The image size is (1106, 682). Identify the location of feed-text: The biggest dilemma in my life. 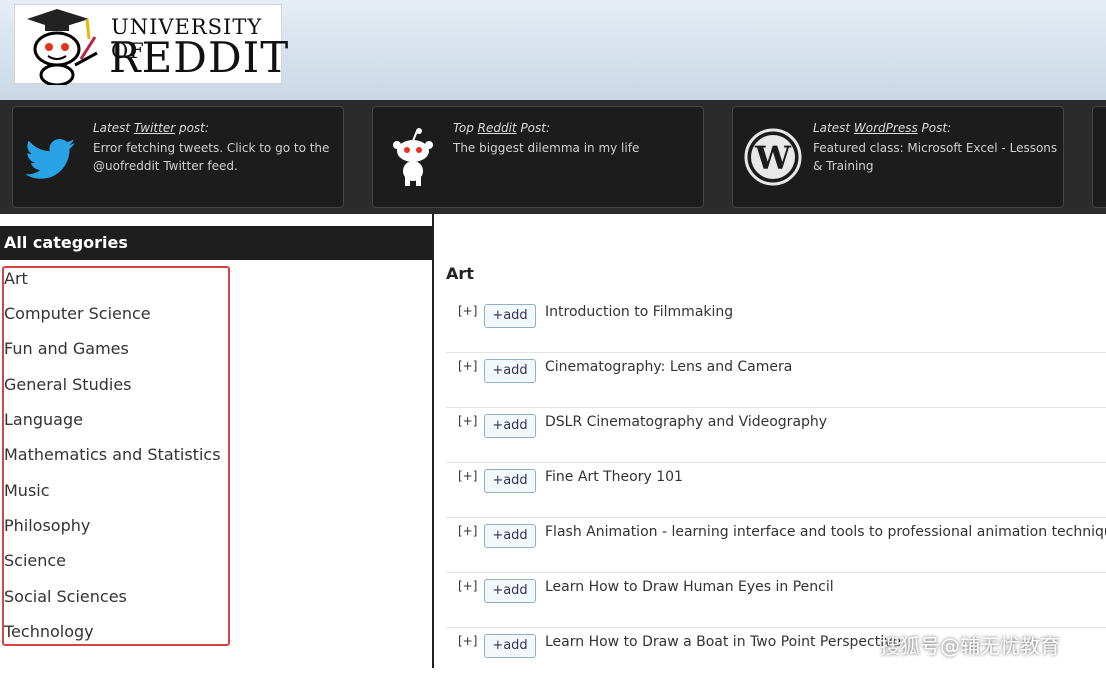
(578, 148).